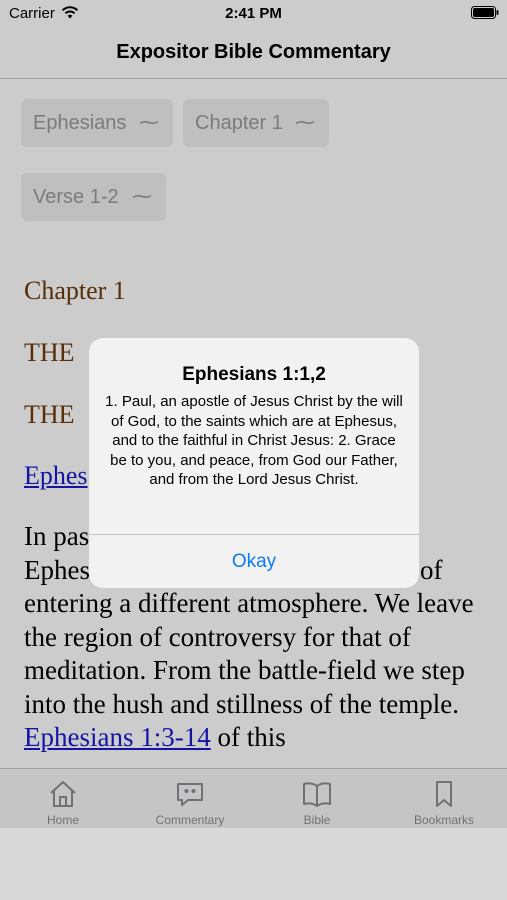 The image size is (507, 900). What do you see at coordinates (254, 561) in the screenshot?
I see `okay-button: Okay` at bounding box center [254, 561].